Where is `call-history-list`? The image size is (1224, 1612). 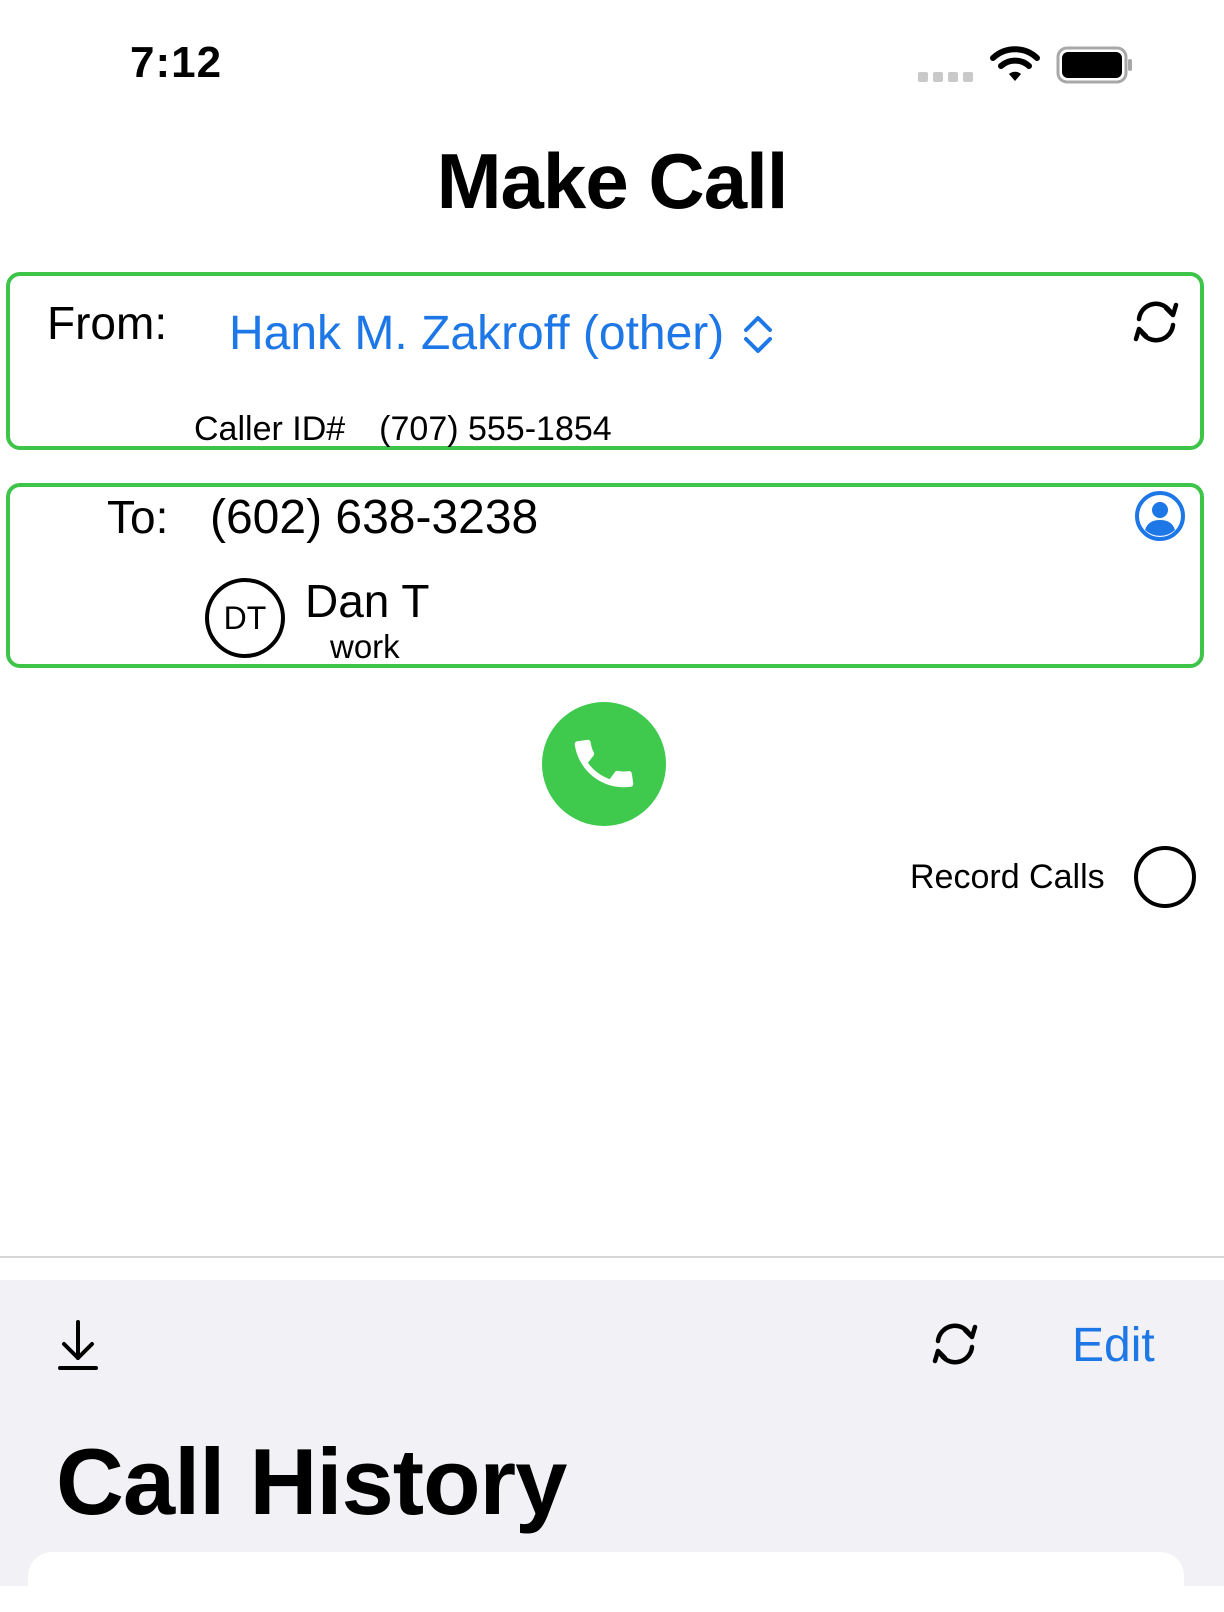 call-history-list is located at coordinates (606, 1582).